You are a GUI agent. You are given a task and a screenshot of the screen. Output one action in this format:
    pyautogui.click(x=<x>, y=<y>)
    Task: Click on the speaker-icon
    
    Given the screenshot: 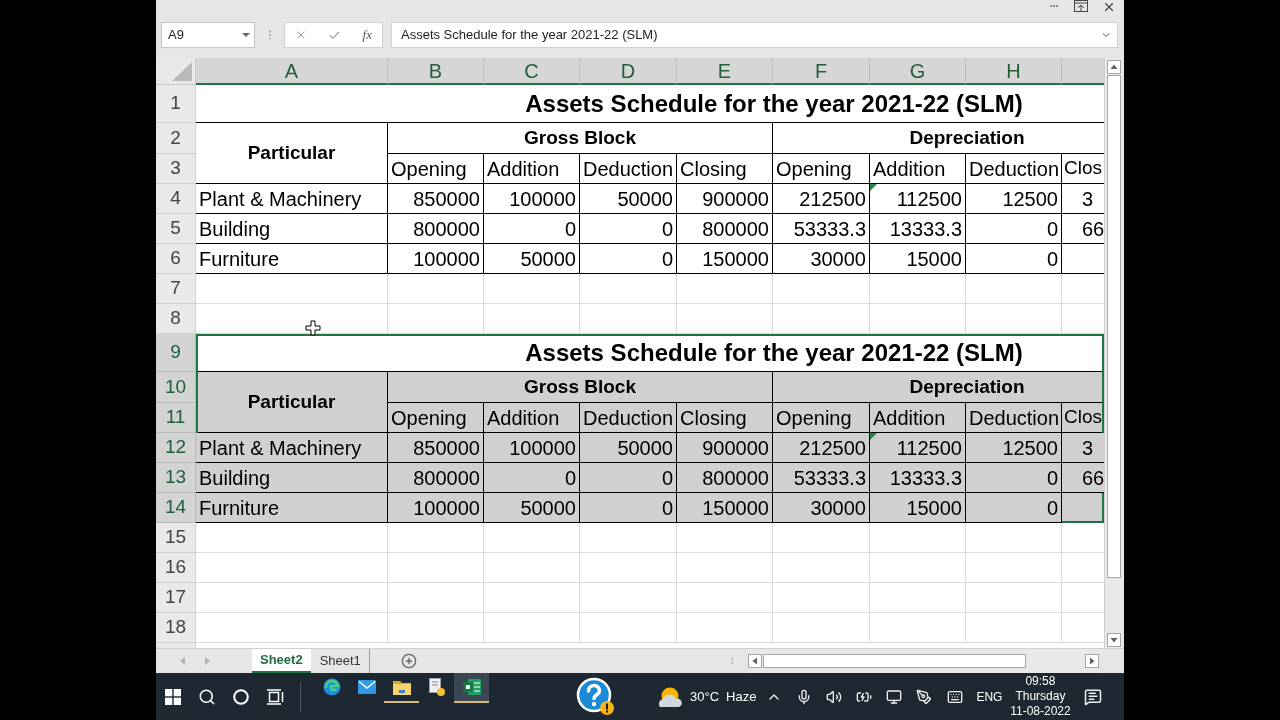 What is the action you would take?
    pyautogui.click(x=834, y=696)
    